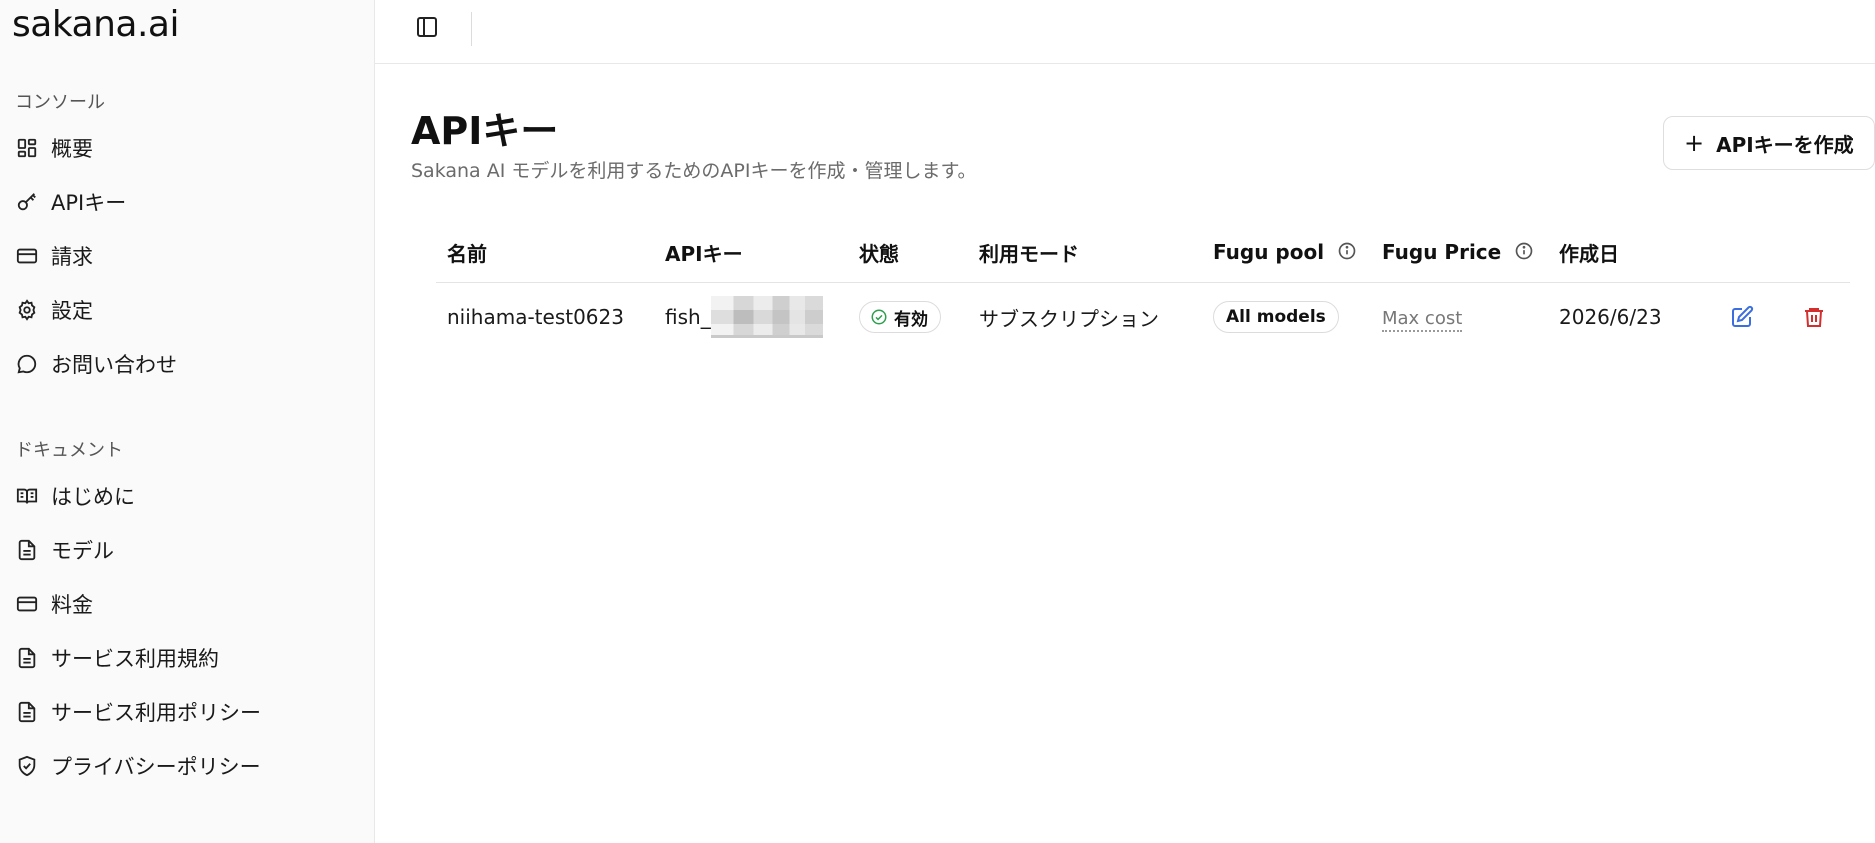 This screenshot has height=843, width=1875. Describe the element at coordinates (1751, 253) in the screenshot. I see `column-header-edit` at that location.